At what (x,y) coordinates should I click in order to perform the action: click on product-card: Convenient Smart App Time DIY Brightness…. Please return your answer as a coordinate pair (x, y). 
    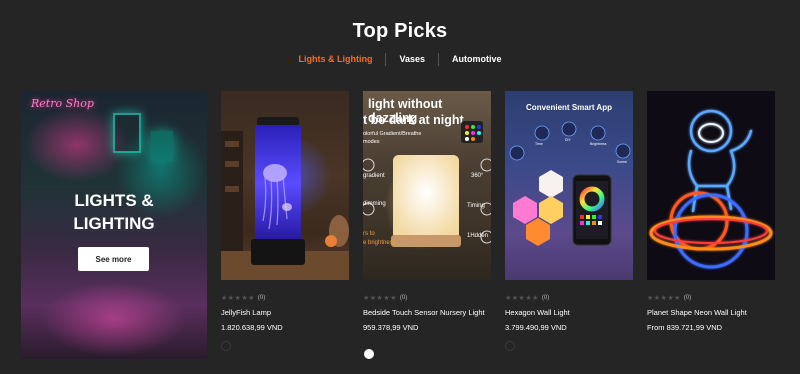
    Looking at the image, I should click on (569, 212).